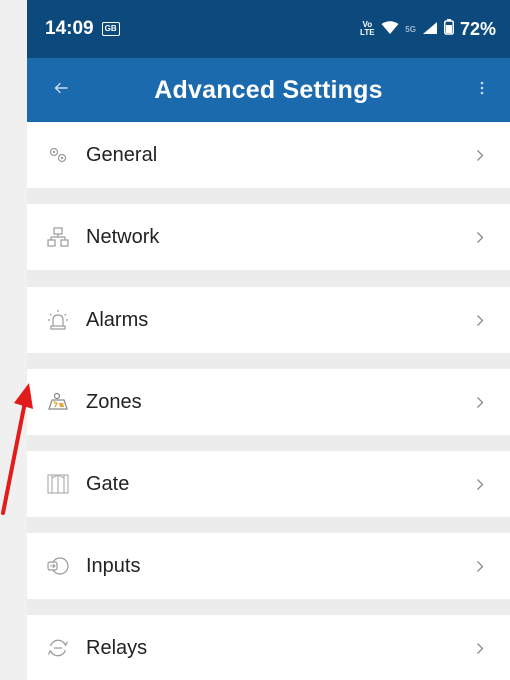 This screenshot has width=510, height=680. Describe the element at coordinates (58, 648) in the screenshot. I see `relay-icon` at that location.